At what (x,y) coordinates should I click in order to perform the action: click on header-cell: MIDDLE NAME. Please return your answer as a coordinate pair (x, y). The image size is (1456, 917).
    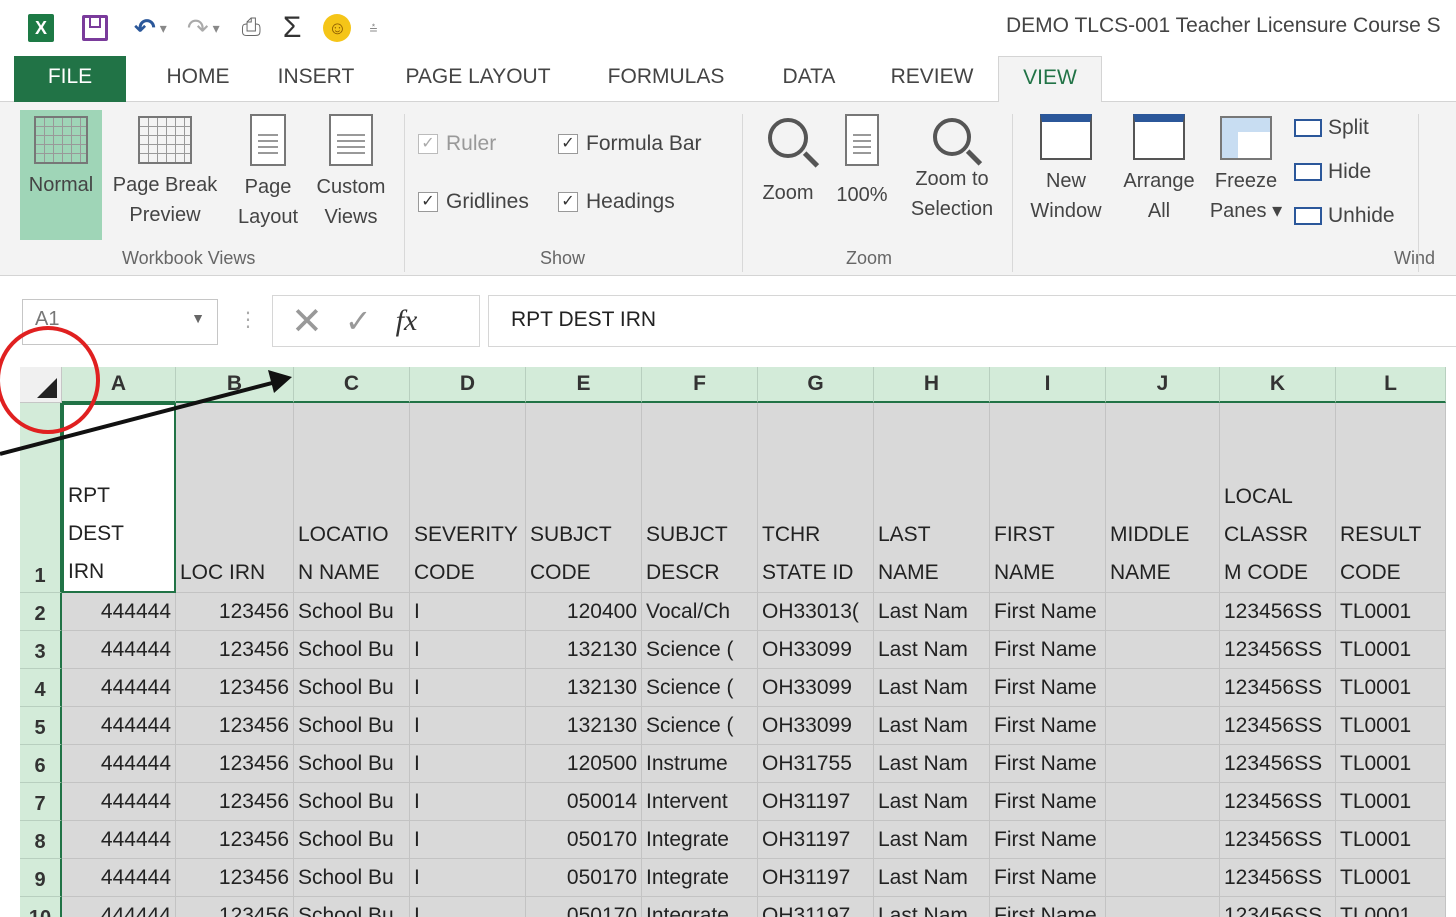
    Looking at the image, I should click on (1163, 498).